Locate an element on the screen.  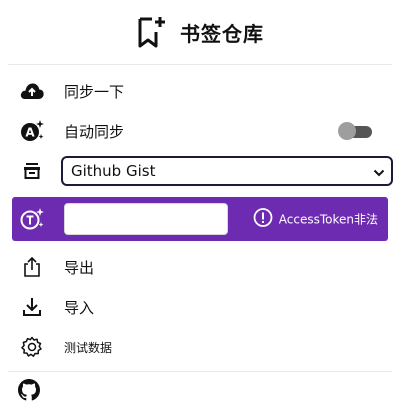
chevron-down-icon is located at coordinates (379, 171).